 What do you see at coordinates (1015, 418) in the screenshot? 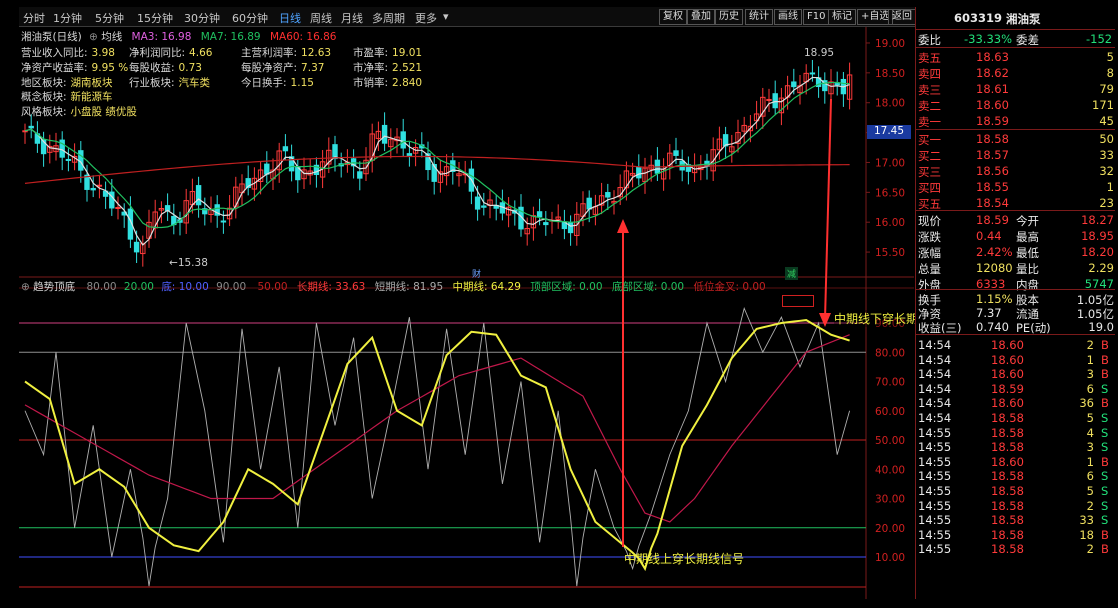
I see `tick-row: 14:54 18.58 5 S` at bounding box center [1015, 418].